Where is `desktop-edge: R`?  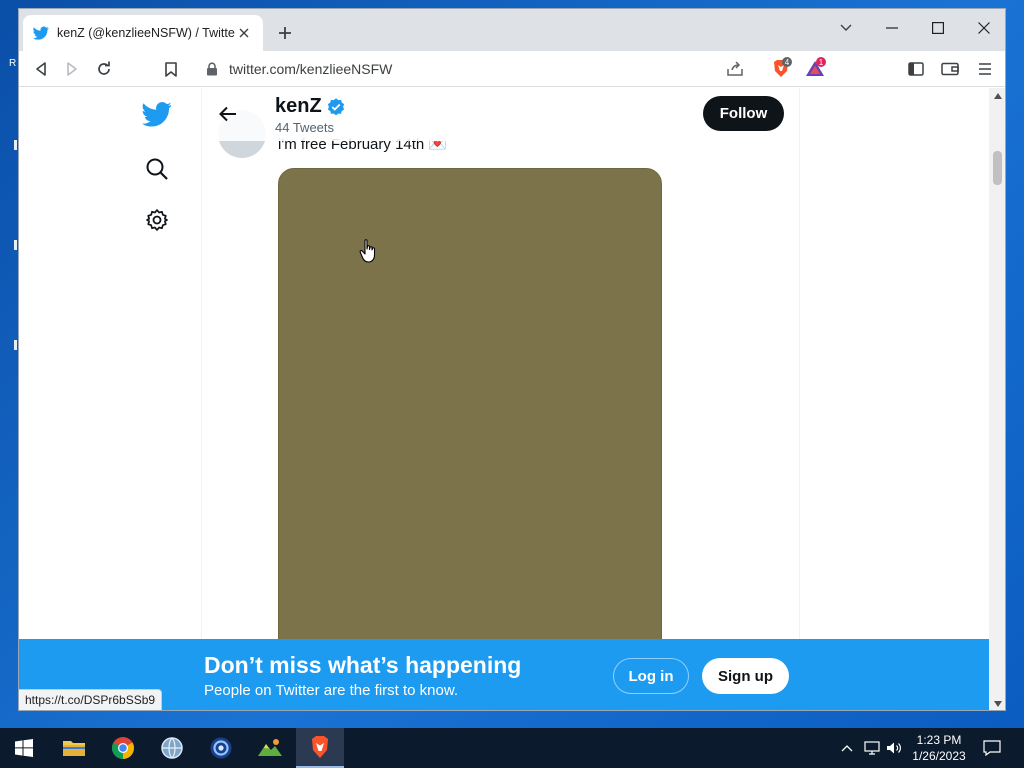
desktop-edge: R is located at coordinates (9, 364).